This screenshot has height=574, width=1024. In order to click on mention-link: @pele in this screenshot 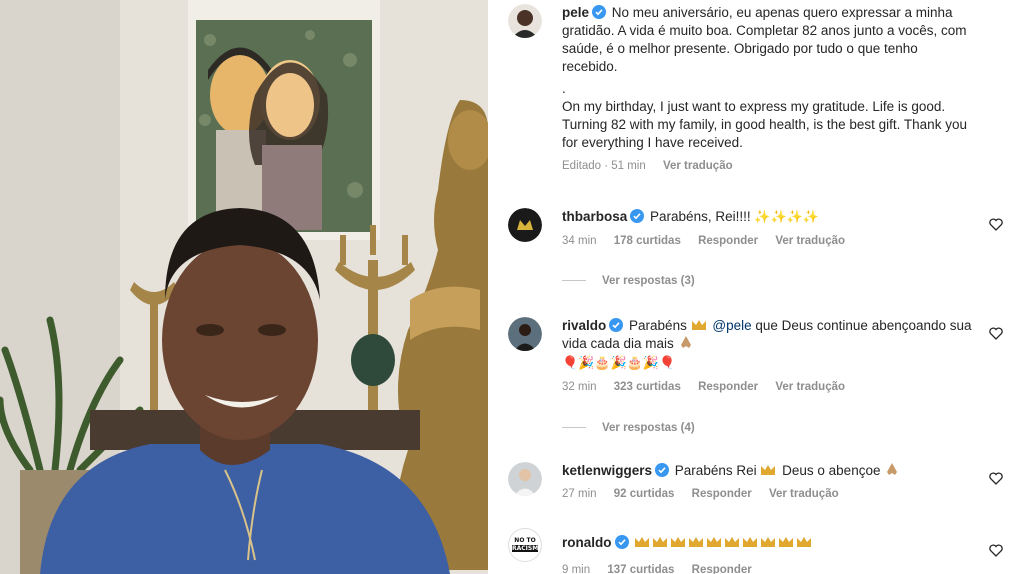, I will do `click(731, 325)`.